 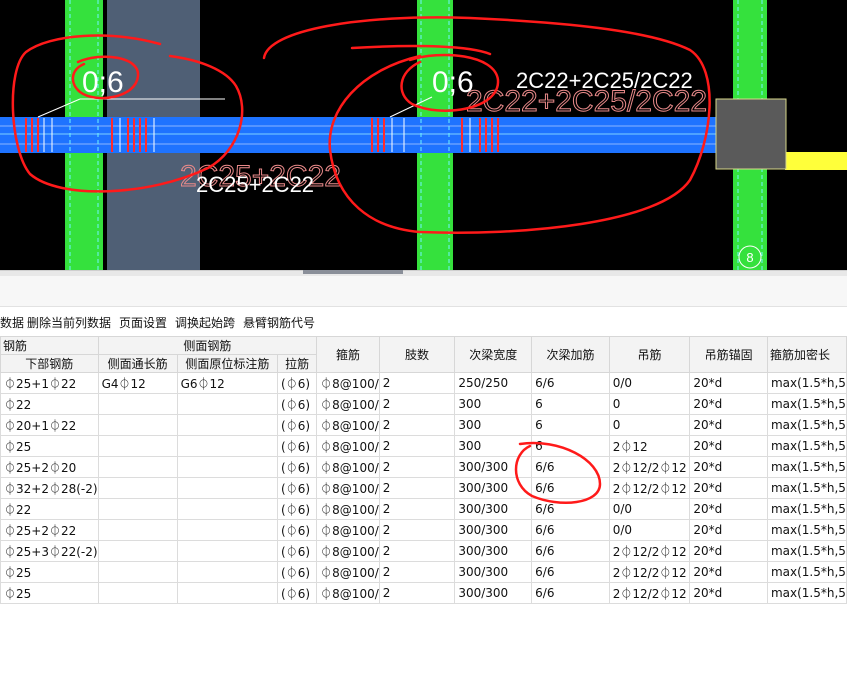 I want to click on col-header-secondary-beam-extra: 次梁加筋, so click(x=570, y=354).